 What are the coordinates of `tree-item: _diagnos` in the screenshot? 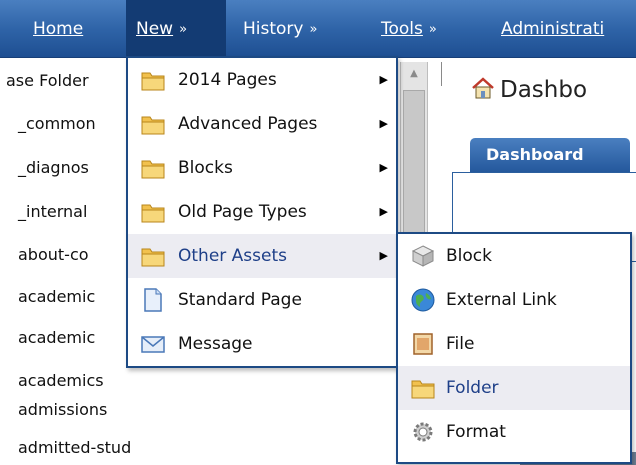 It's located at (53, 168).